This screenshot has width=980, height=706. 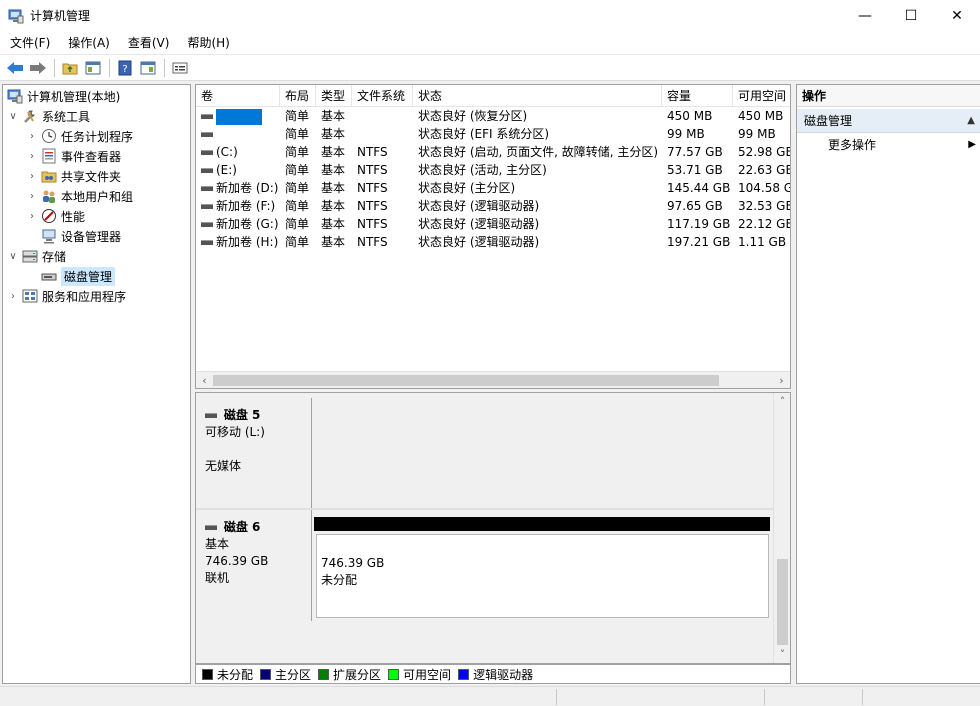 What do you see at coordinates (764, 206) in the screenshot?
I see `volume-cell-text: 32.53 GB` at bounding box center [764, 206].